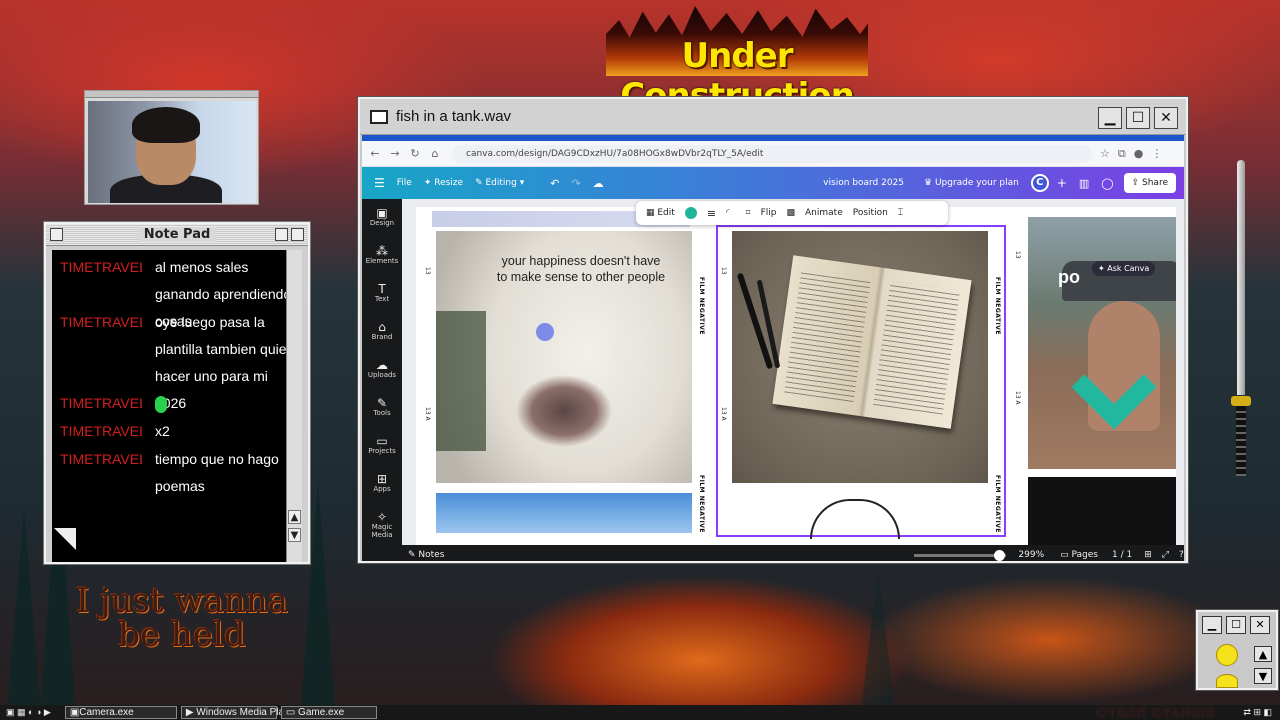  What do you see at coordinates (382, 256) in the screenshot?
I see `sidebar-item-elements: ⁂ Elements` at bounding box center [382, 256].